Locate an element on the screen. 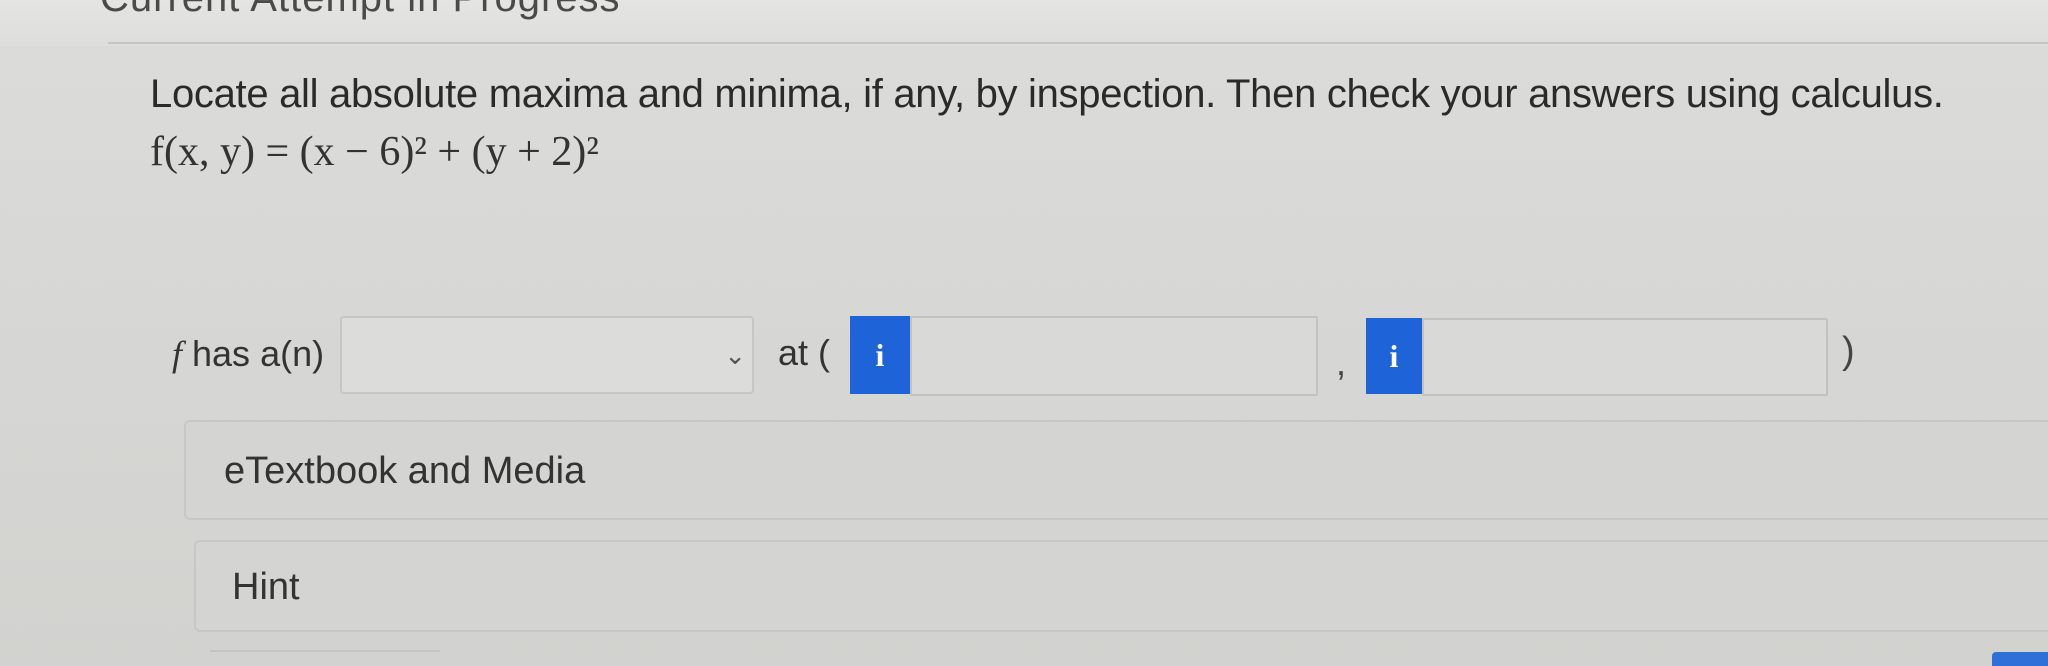 The height and width of the screenshot is (666, 2048). info-icon-x: i is located at coordinates (880, 355).